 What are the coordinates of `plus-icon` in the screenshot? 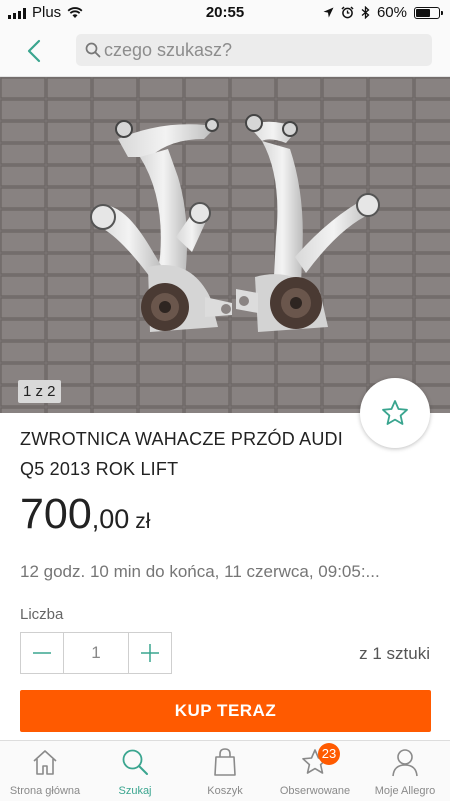 It's located at (150, 653).